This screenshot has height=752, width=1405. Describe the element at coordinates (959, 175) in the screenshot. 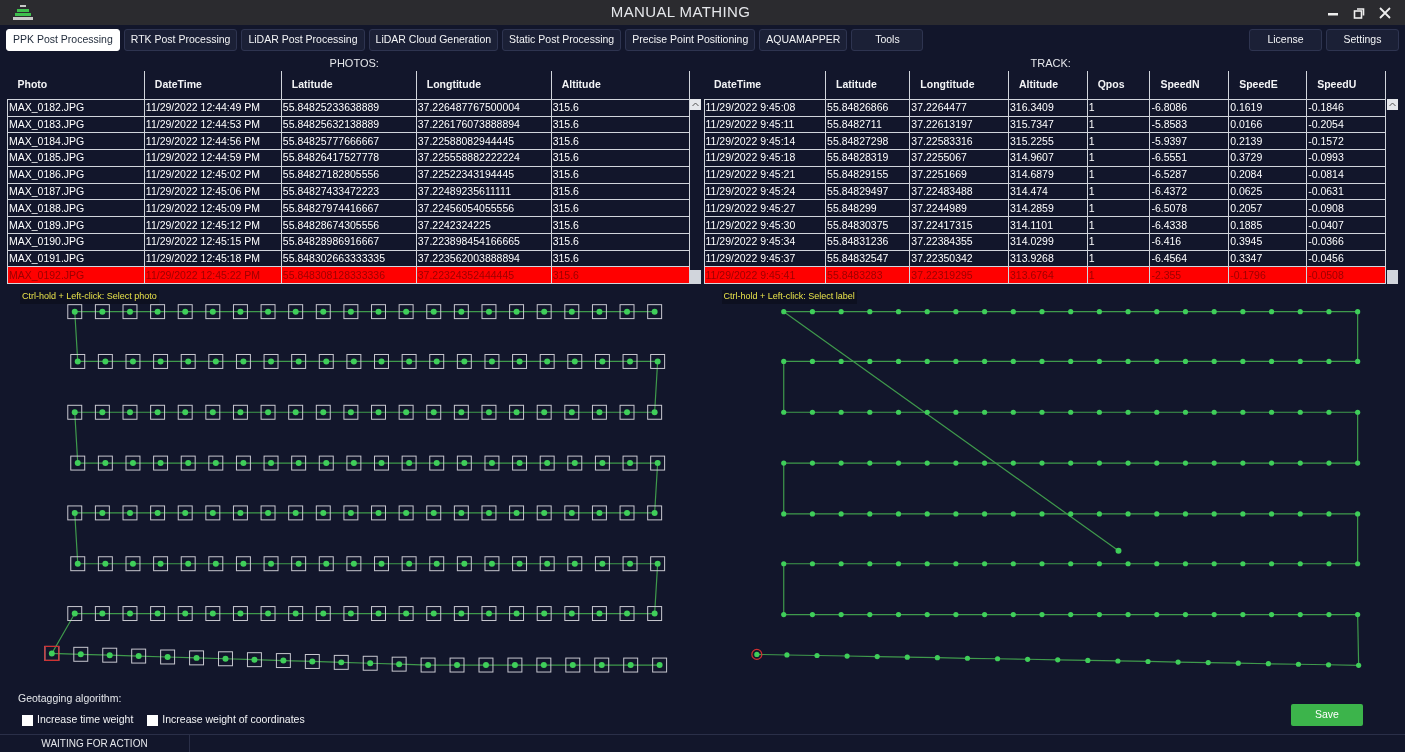

I see `table-cell: 37.2251669` at that location.